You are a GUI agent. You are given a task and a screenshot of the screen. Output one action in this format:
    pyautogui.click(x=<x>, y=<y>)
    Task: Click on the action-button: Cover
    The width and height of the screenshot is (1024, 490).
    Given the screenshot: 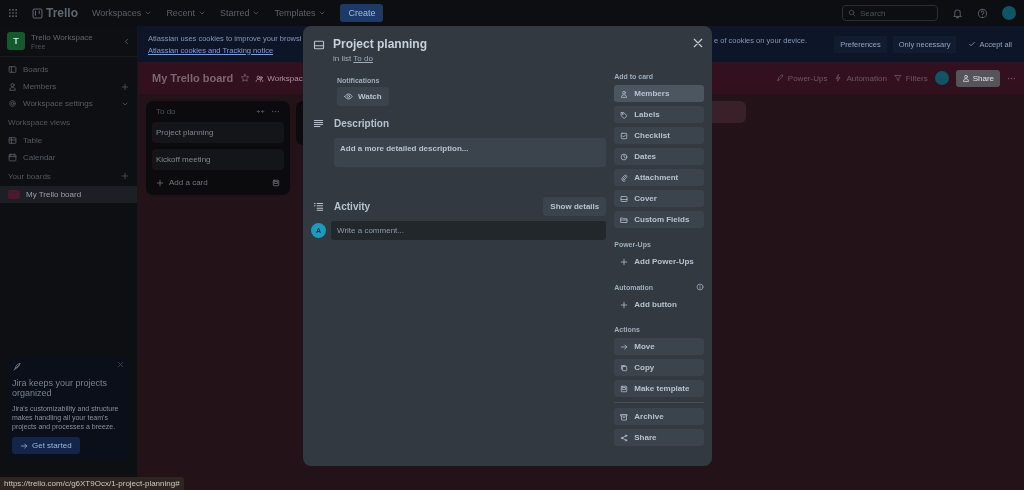 What is the action you would take?
    pyautogui.click(x=659, y=198)
    